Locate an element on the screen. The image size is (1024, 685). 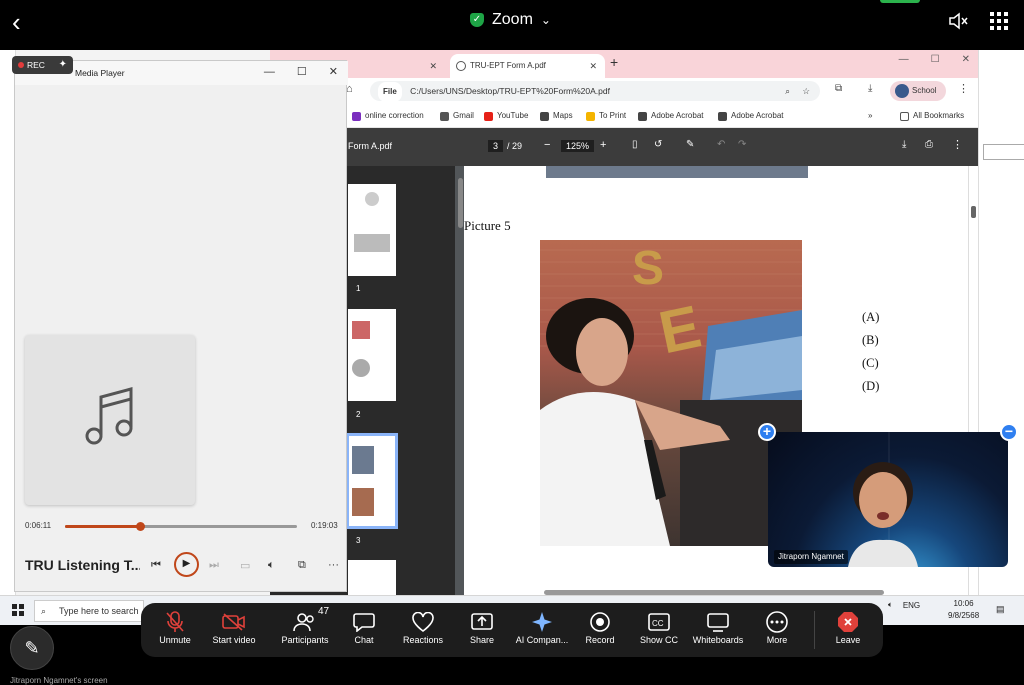
back-arrow-icon: ‹ is located at coordinates (22, 22).